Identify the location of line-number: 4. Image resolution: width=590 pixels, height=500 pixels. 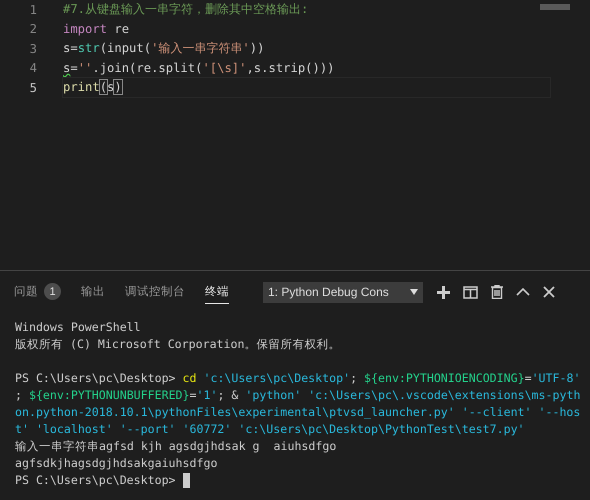
(32, 68).